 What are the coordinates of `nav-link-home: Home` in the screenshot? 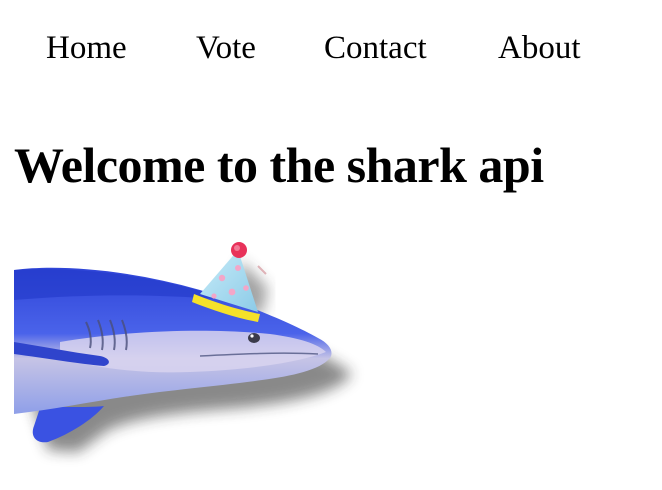 It's located at (86, 48).